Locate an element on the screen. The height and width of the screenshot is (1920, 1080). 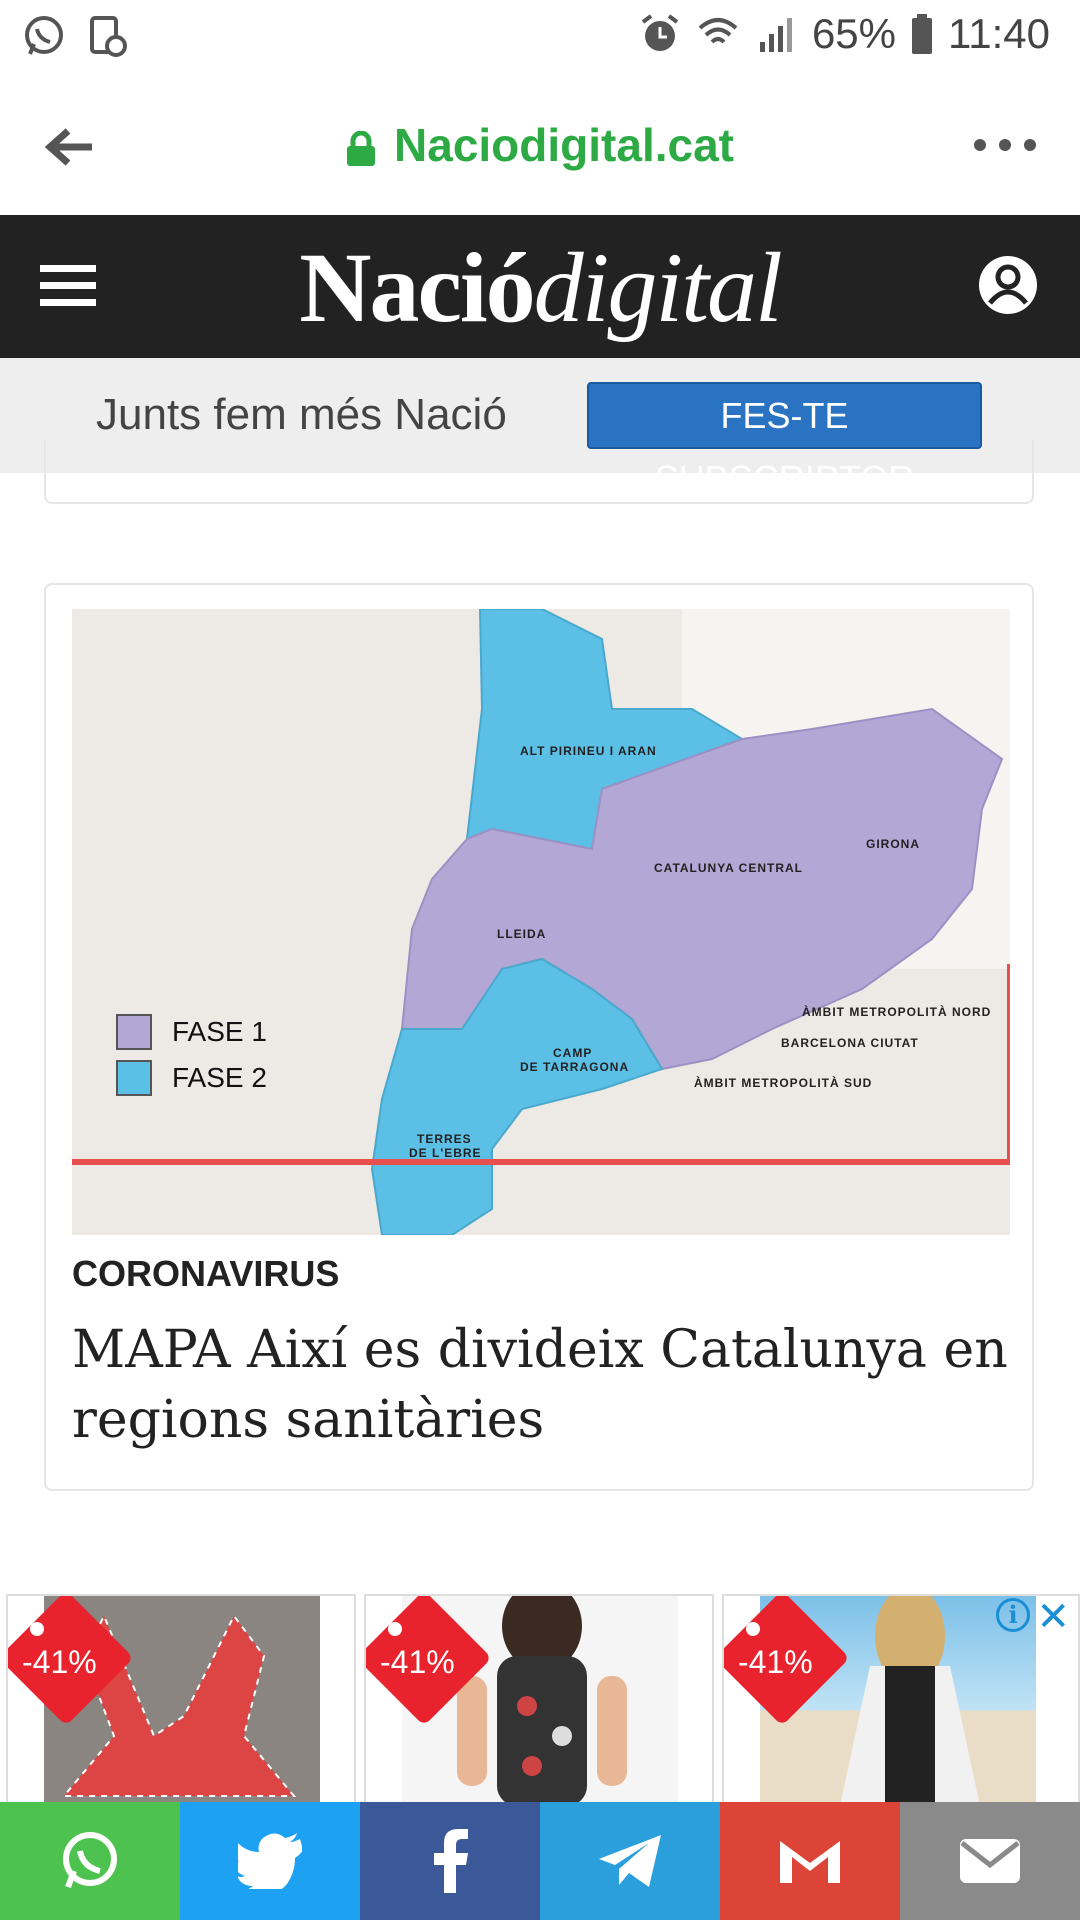
share-whatsapp-button is located at coordinates (90, 1861).